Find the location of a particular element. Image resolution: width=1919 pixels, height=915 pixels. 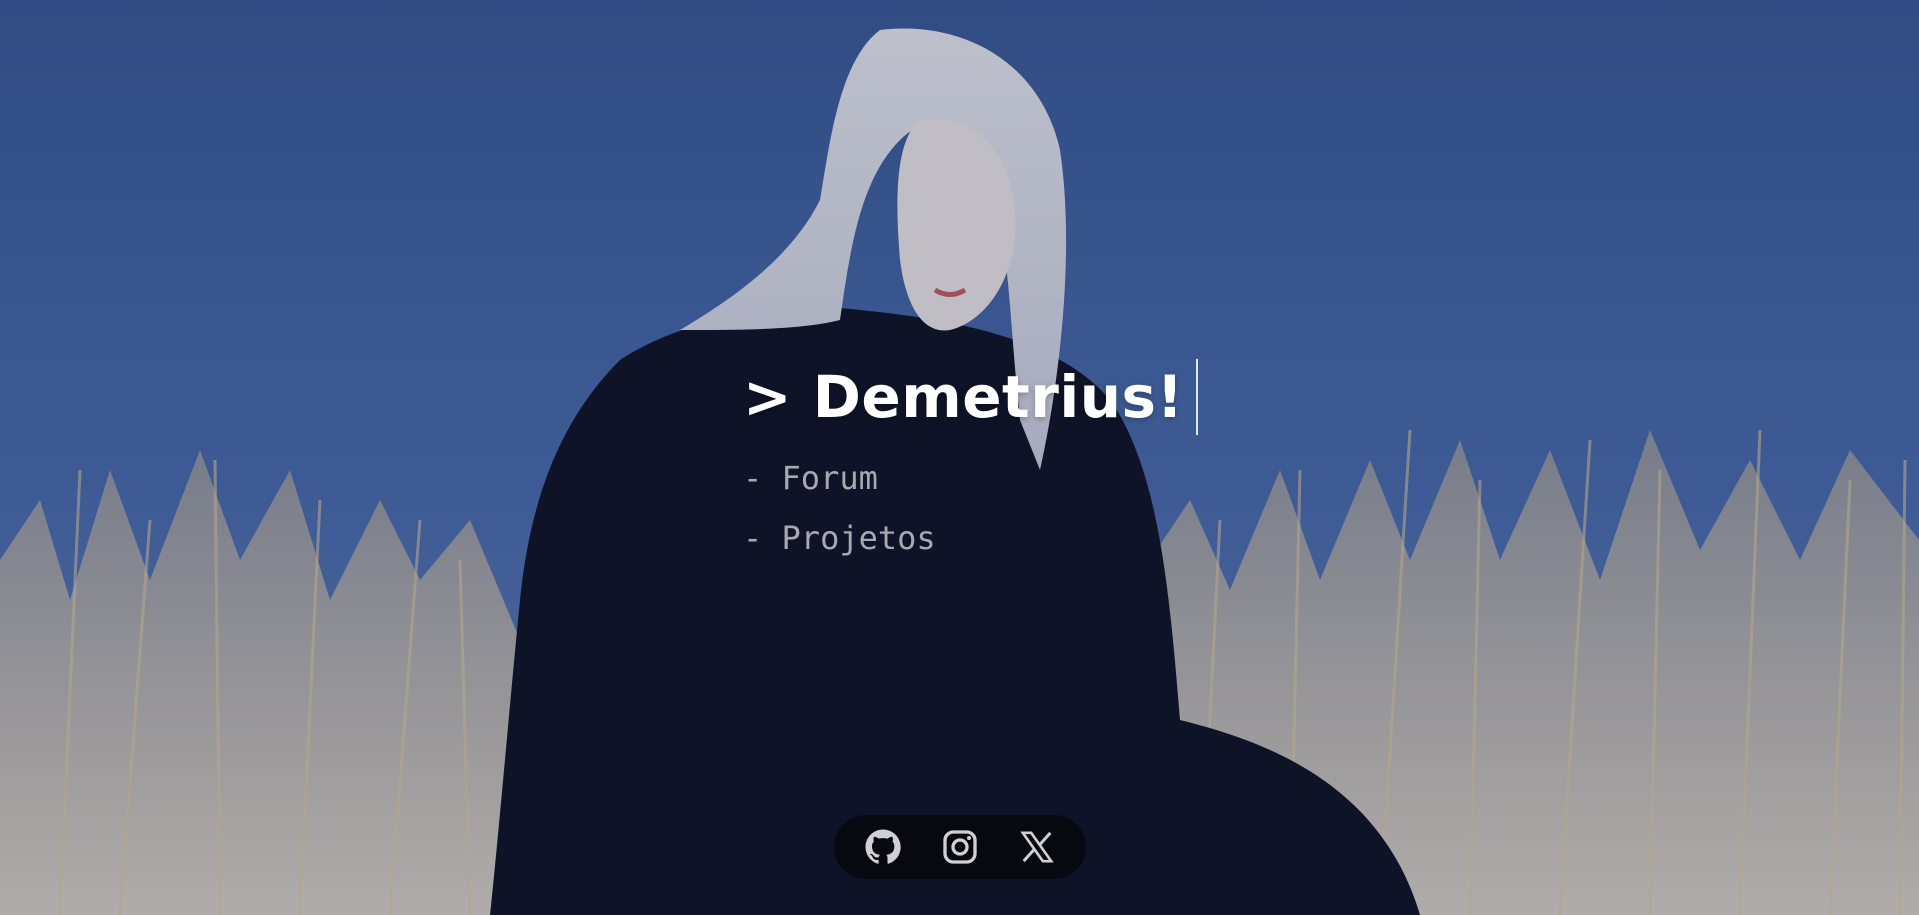

github-link is located at coordinates (883, 847).